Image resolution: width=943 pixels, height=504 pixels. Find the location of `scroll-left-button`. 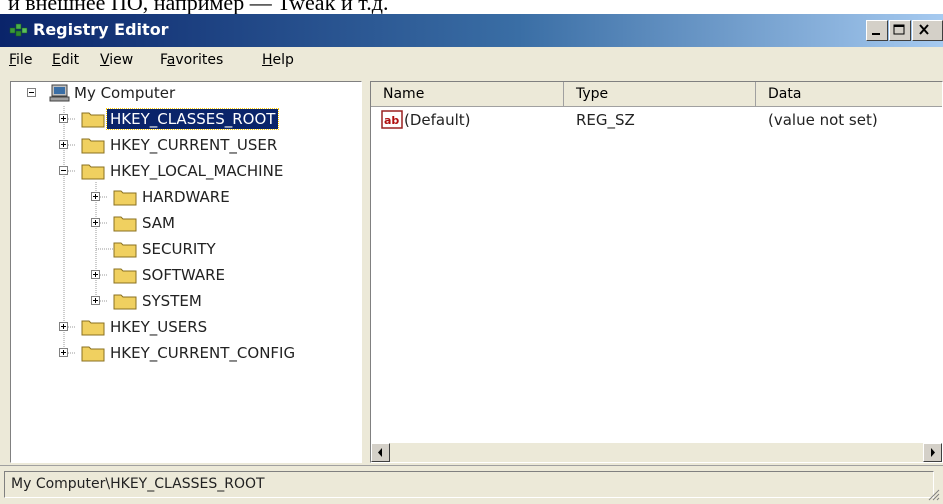

scroll-left-button is located at coordinates (380, 452).